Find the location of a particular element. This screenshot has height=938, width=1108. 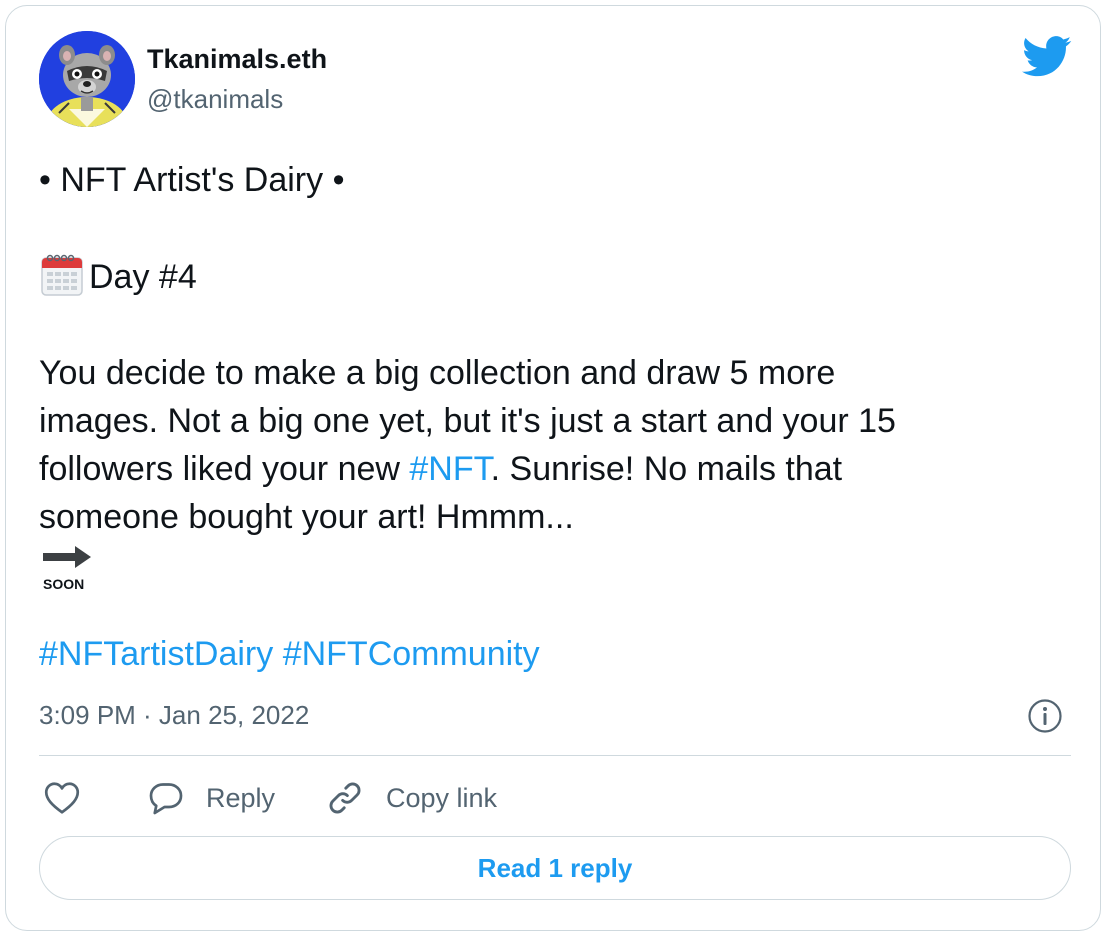

reply-label: Reply is located at coordinates (241, 797).